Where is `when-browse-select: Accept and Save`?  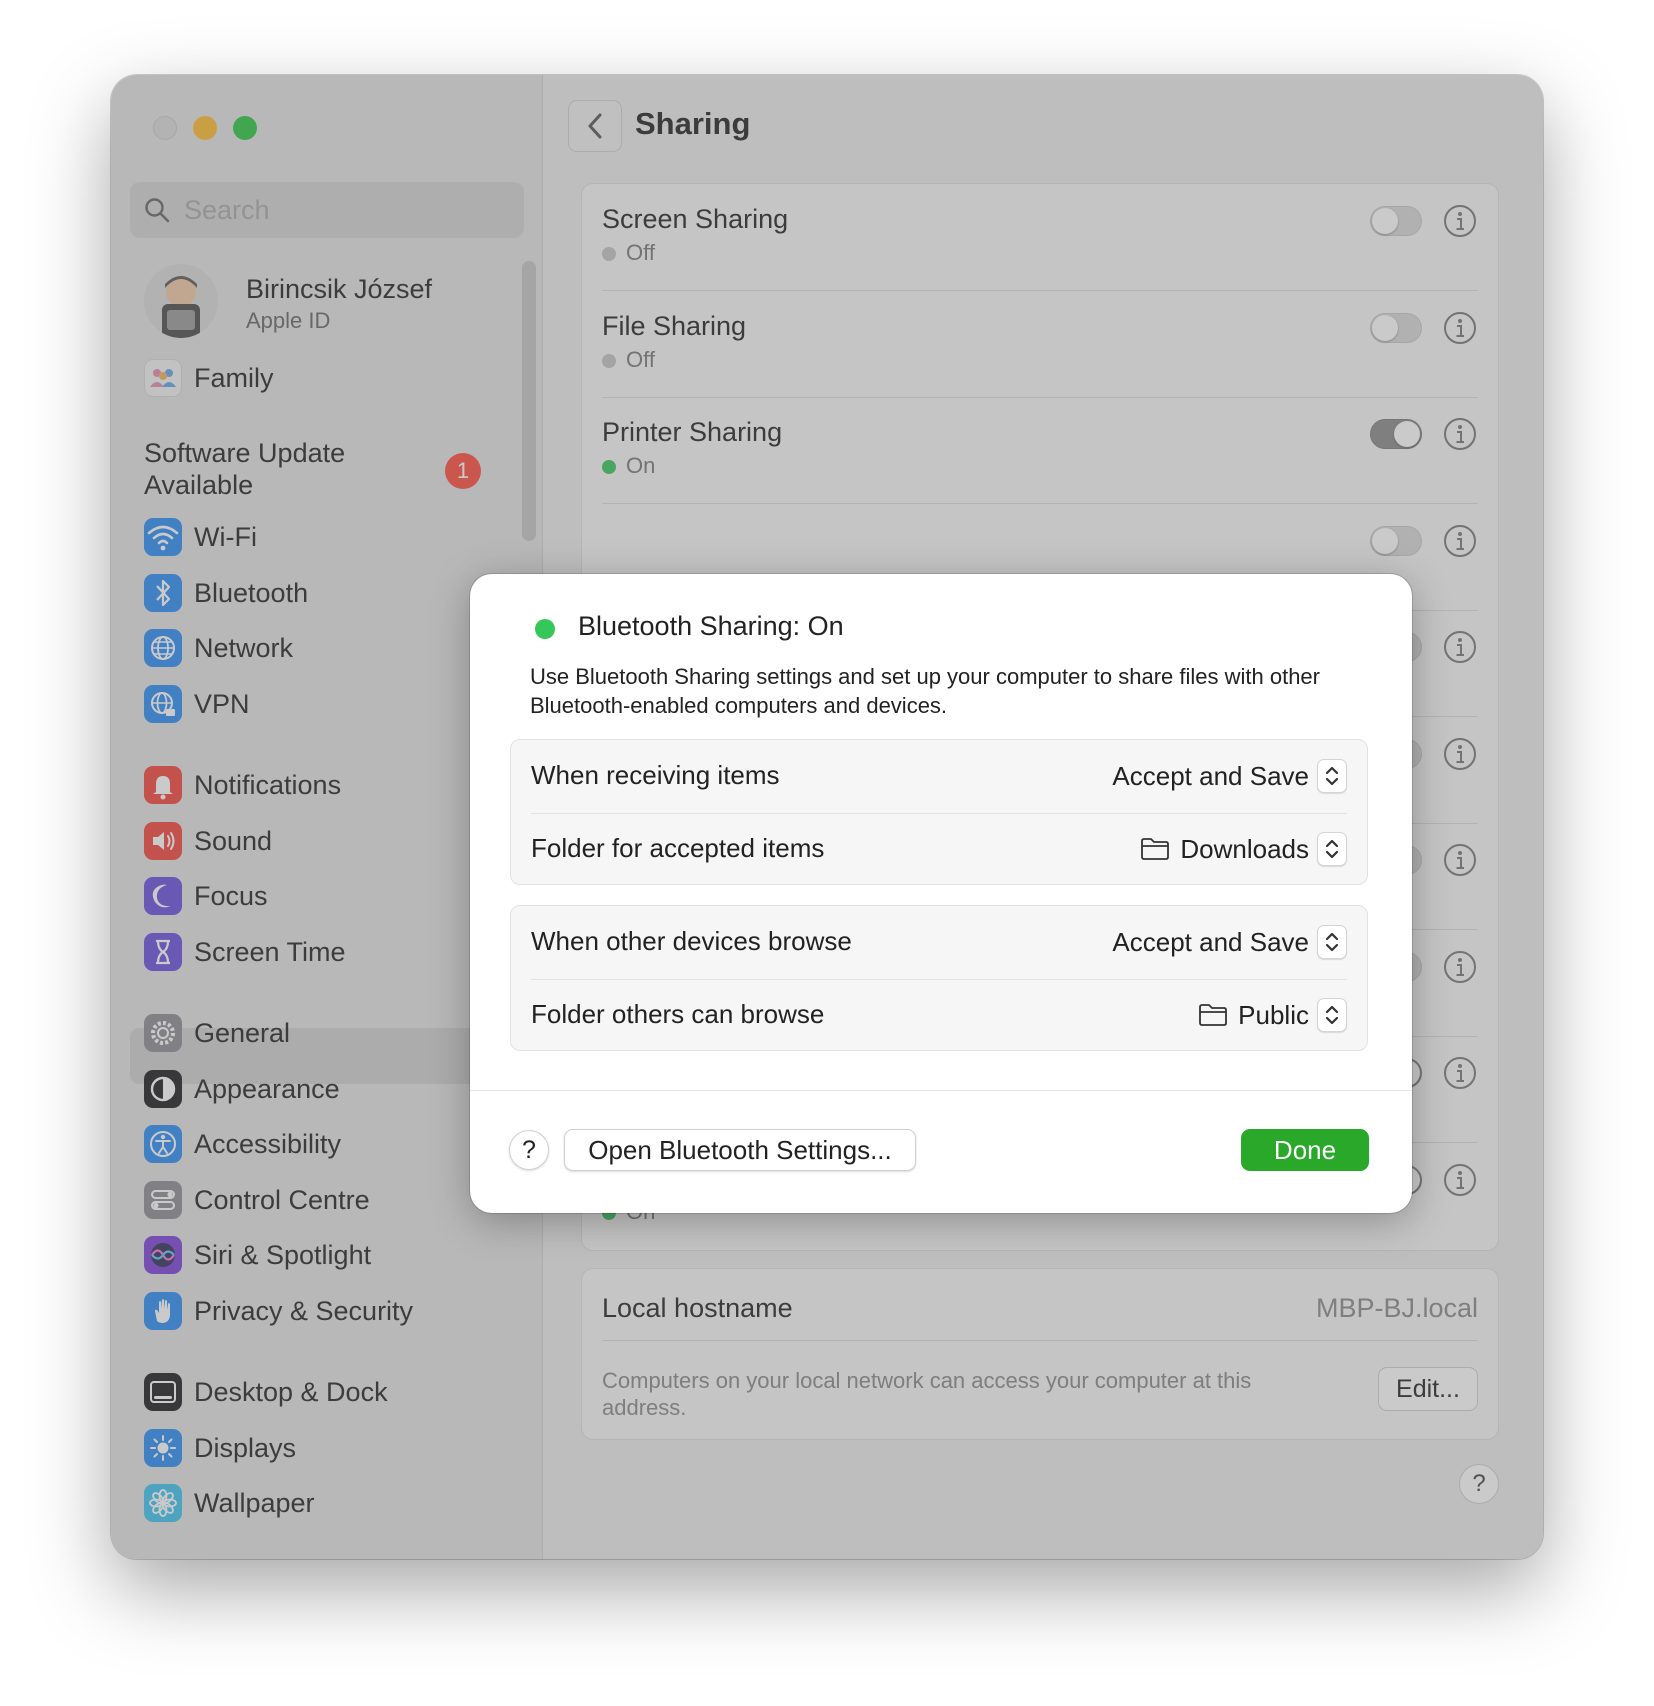 when-browse-select: Accept and Save is located at coordinates (1229, 942).